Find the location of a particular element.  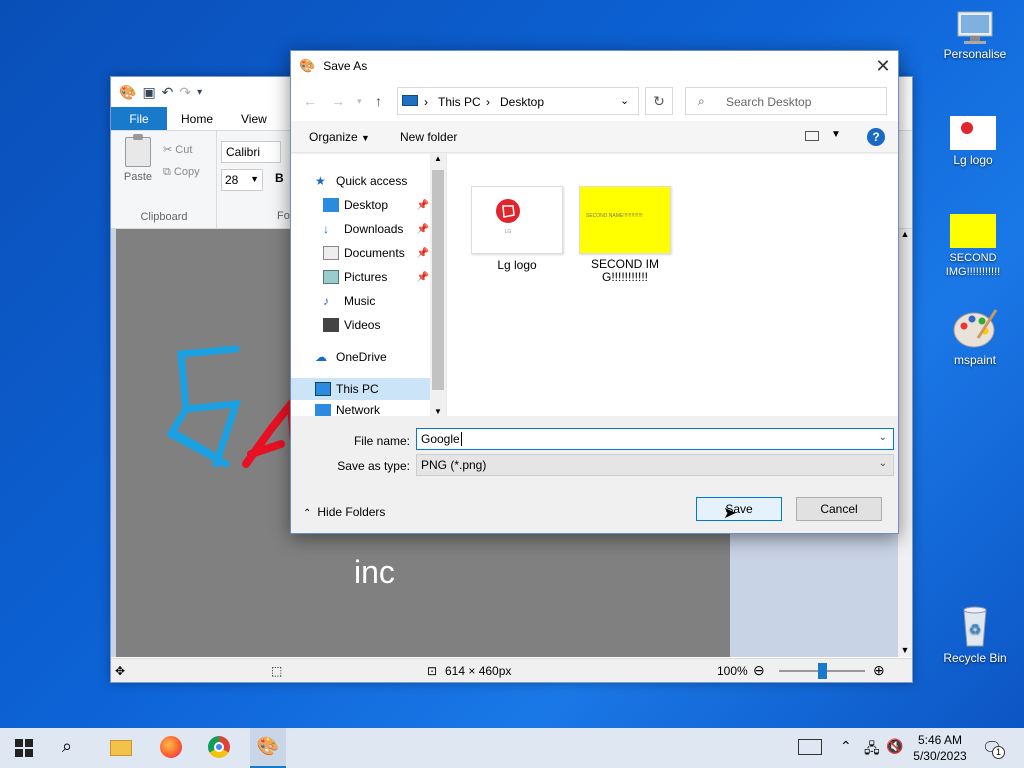

customize-qat-icon: ▾ is located at coordinates (199, 92).